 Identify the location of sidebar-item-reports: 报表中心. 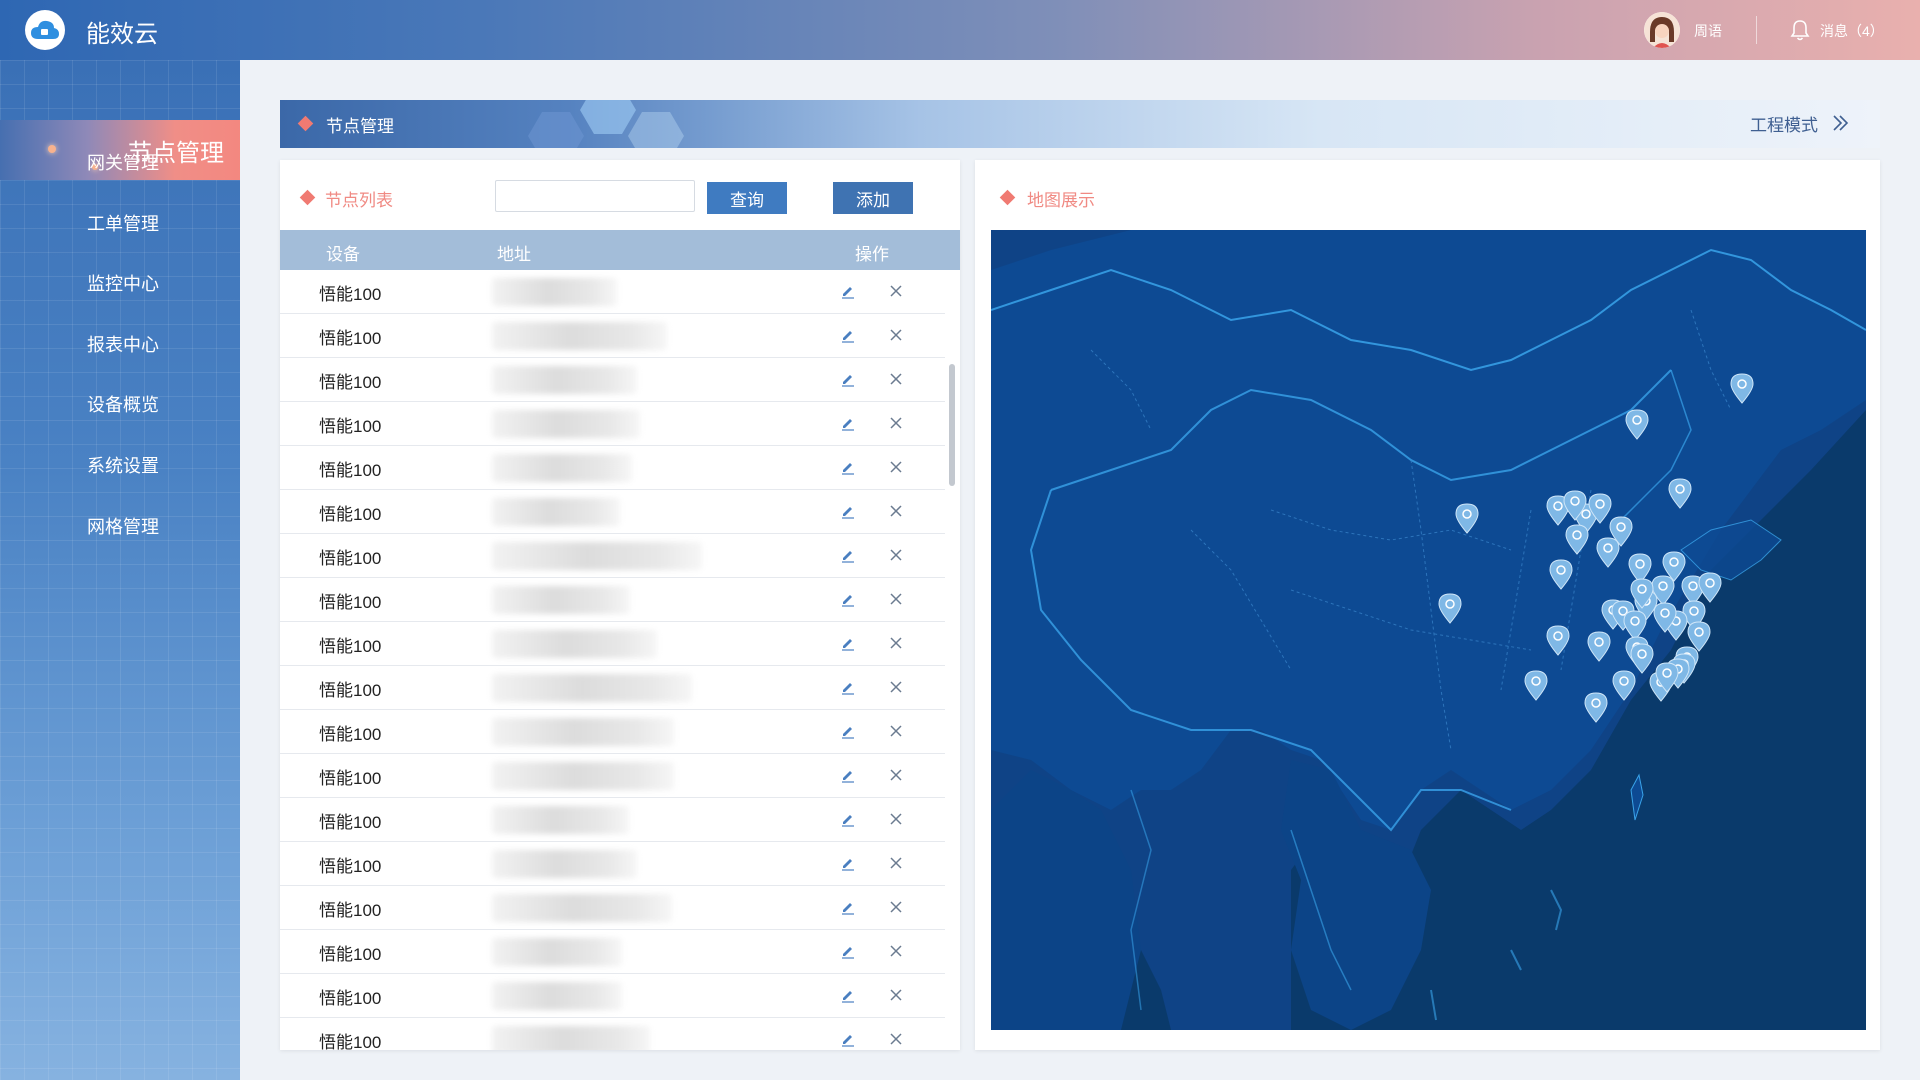
(123, 344).